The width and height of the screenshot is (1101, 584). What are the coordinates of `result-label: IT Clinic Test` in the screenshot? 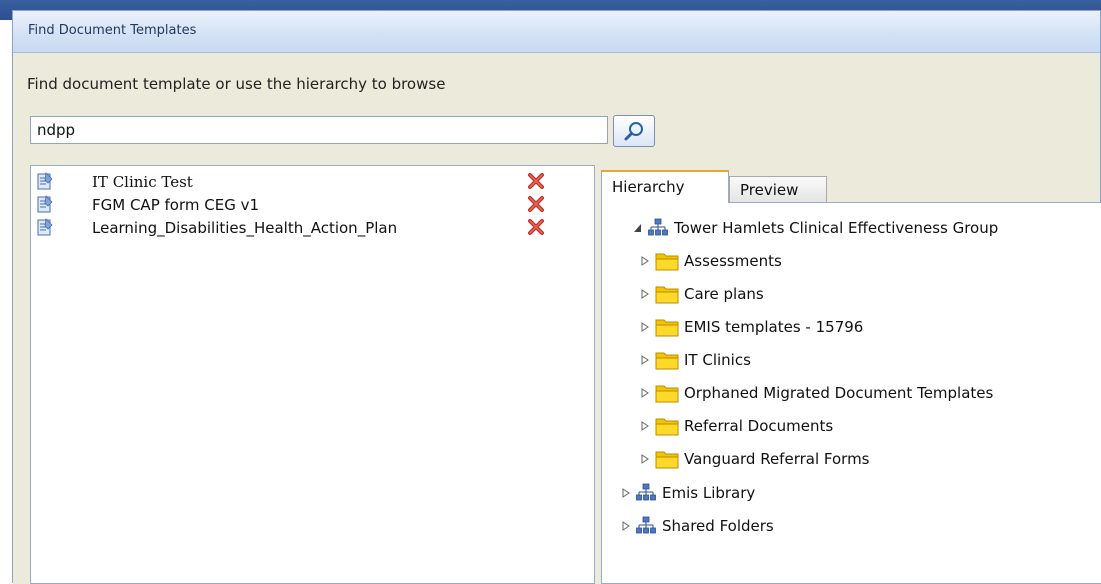 It's located at (142, 182).